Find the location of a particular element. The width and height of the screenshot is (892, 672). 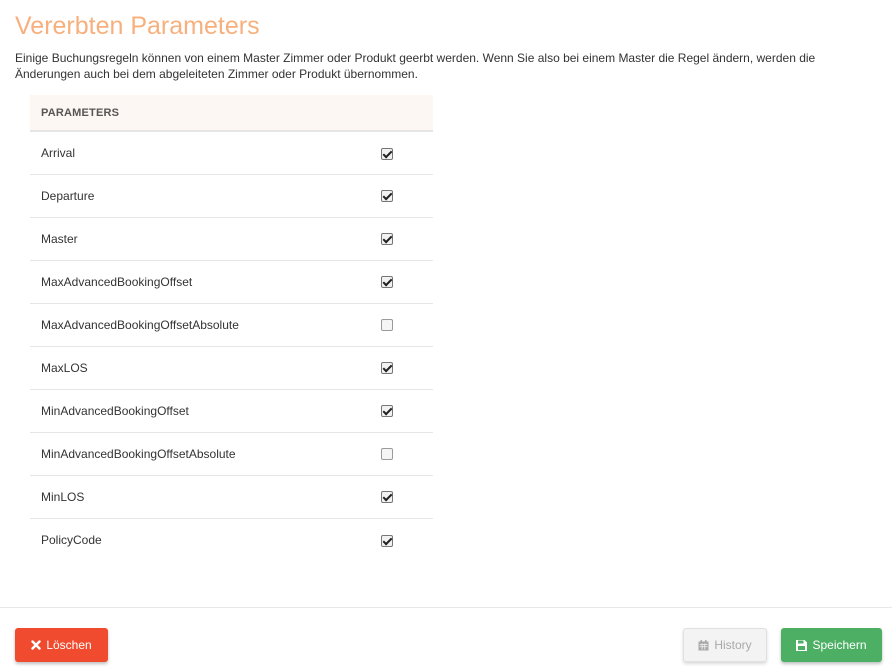

parameter-name: MinAdvancedBookingOffsetAbsolute is located at coordinates (201, 454).